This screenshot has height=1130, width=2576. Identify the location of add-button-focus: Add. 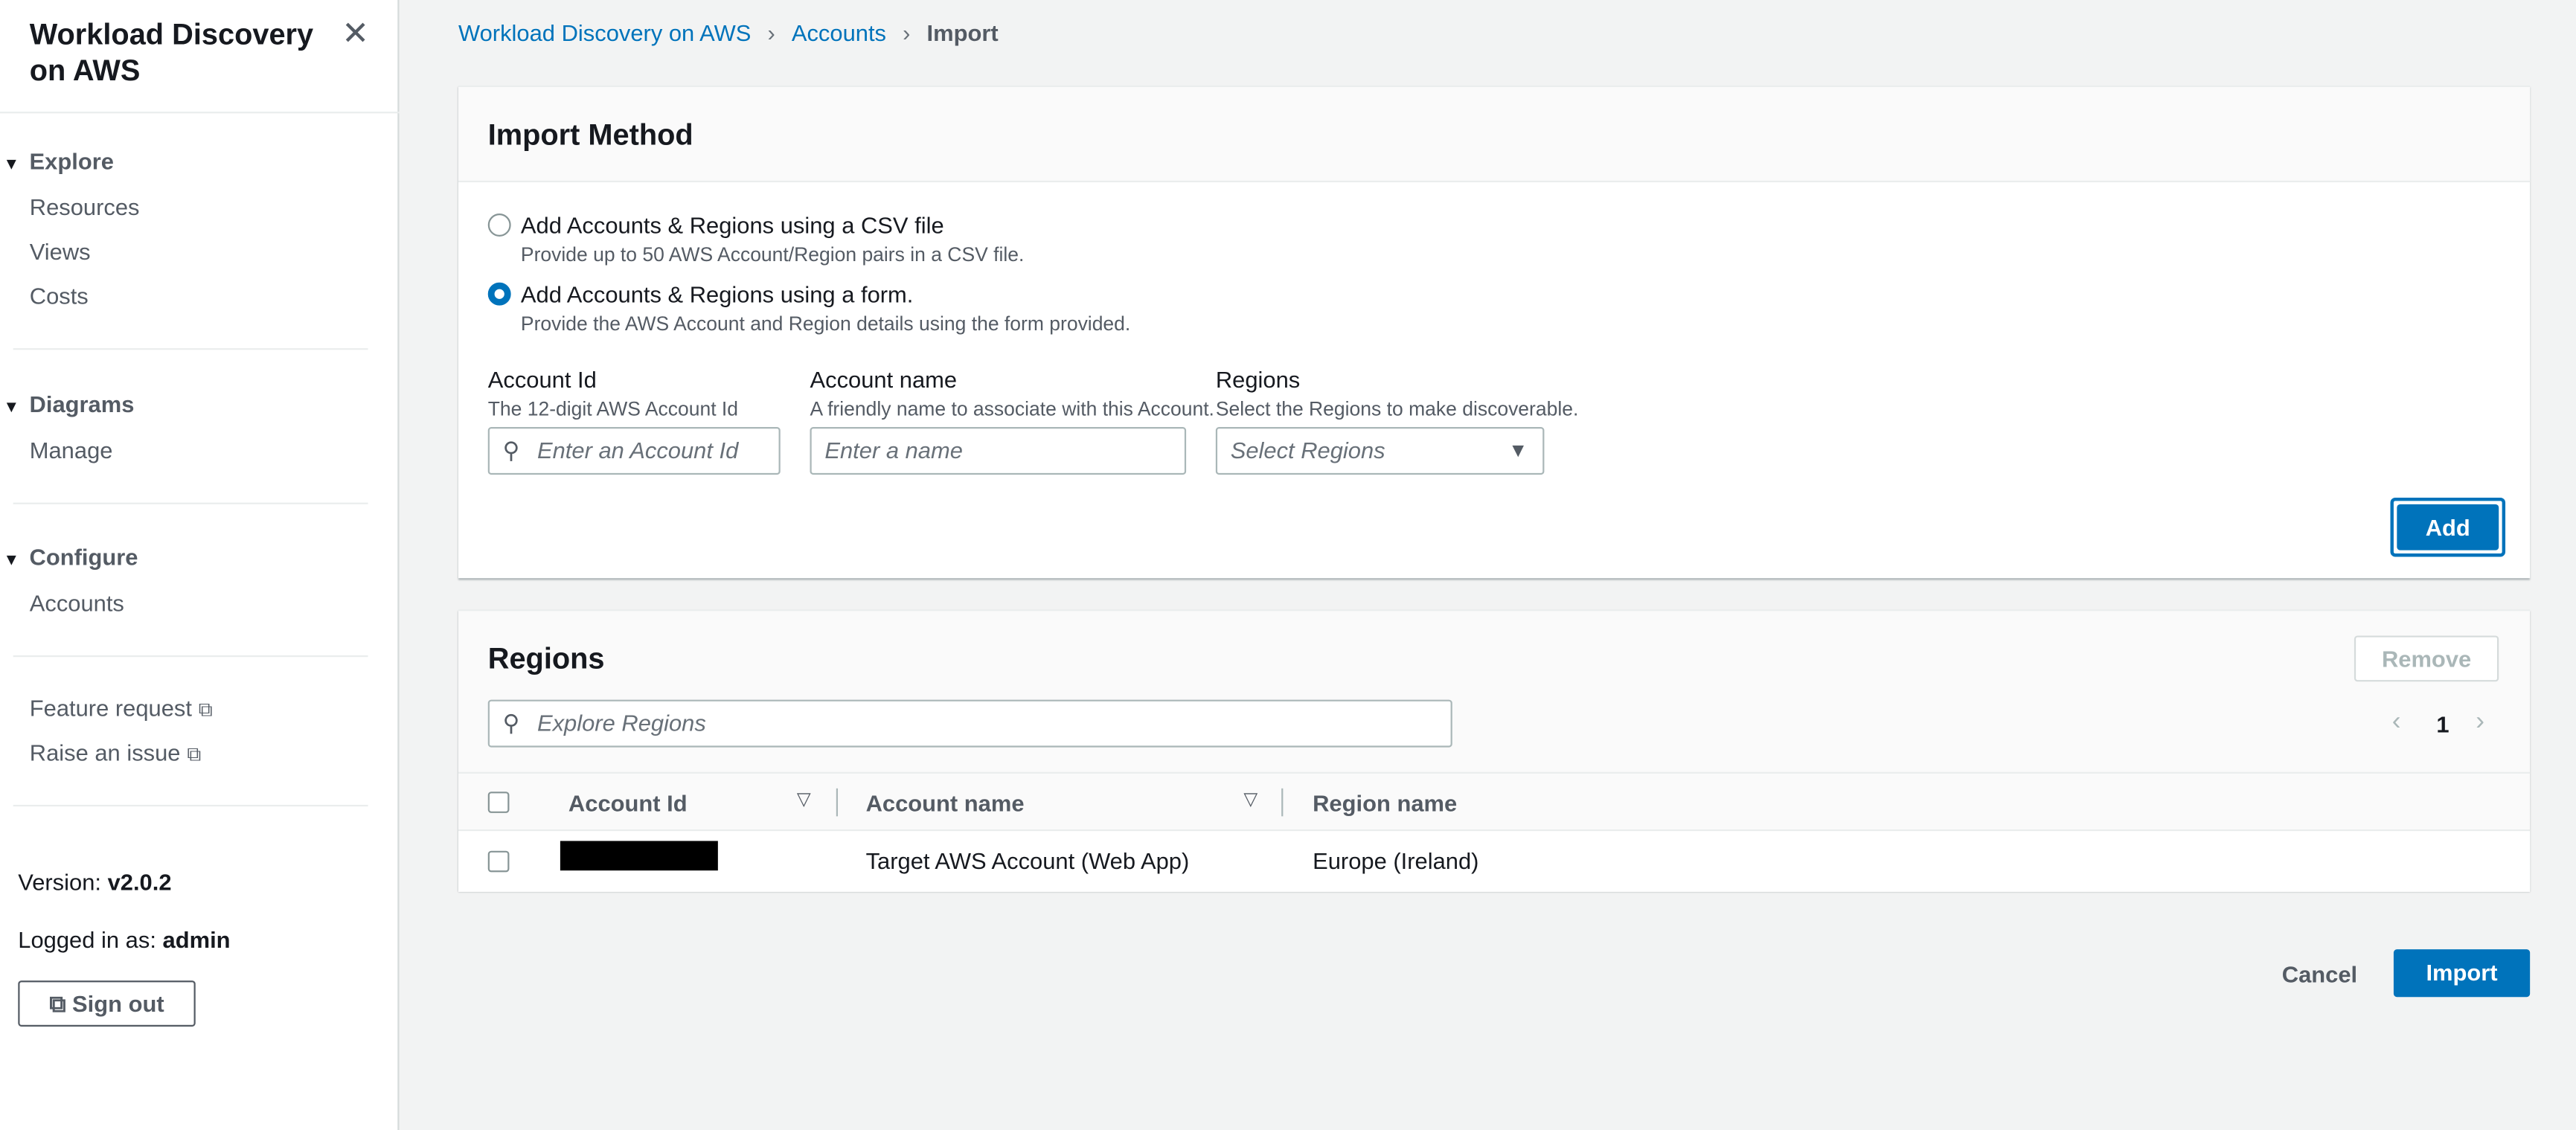
(2448, 527).